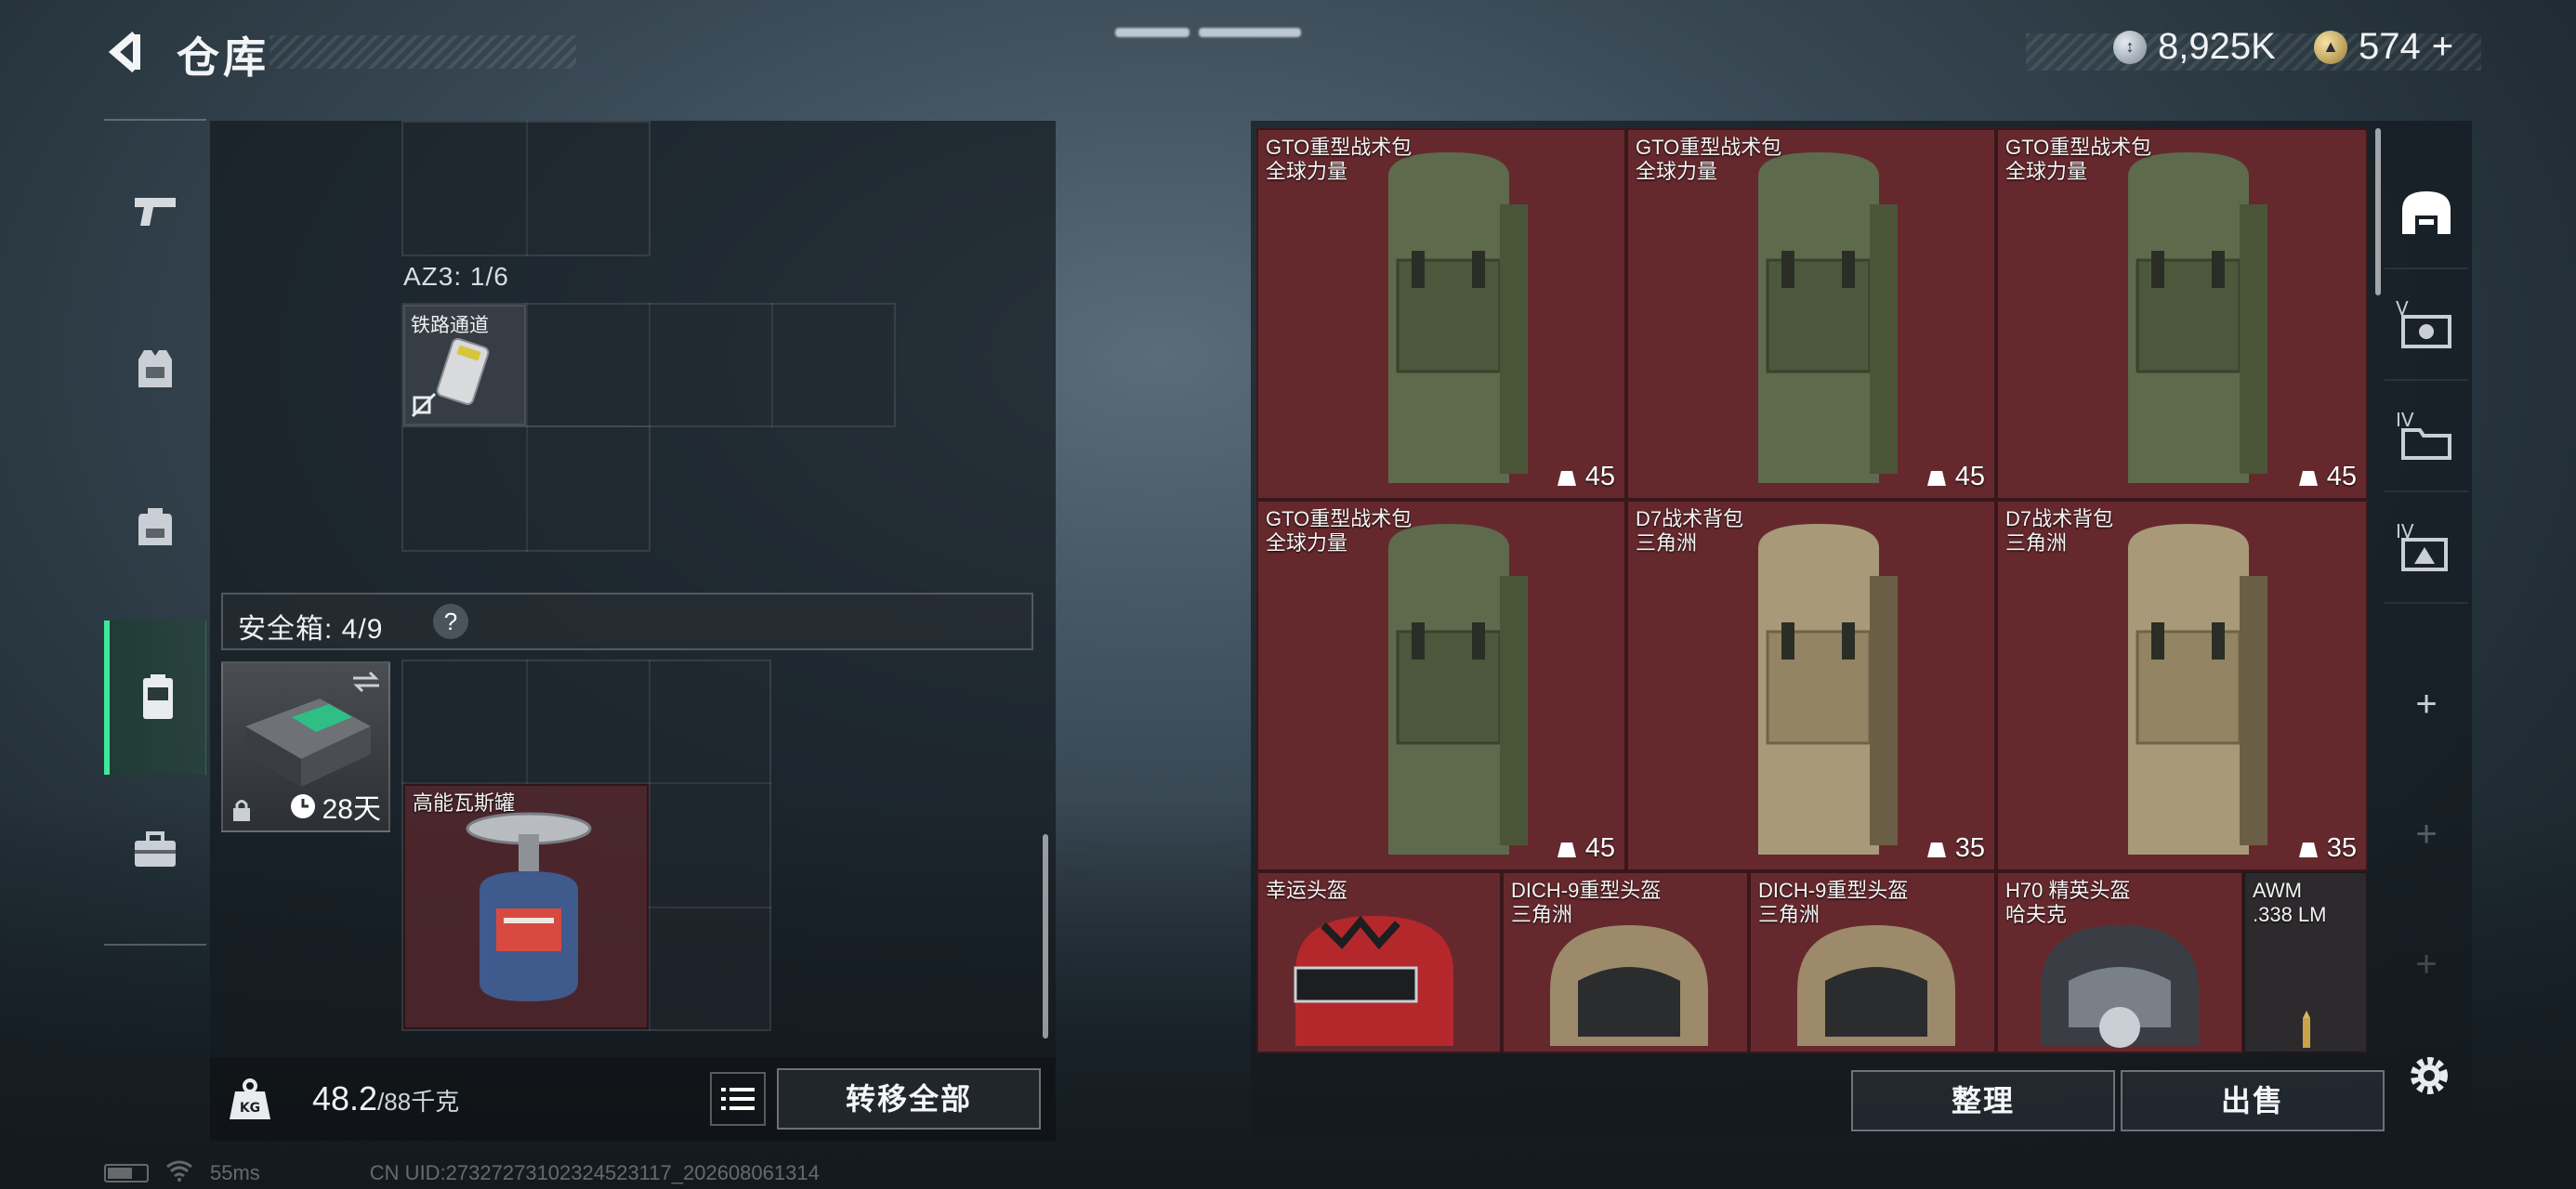  What do you see at coordinates (2130, 47) in the screenshot?
I see `silver-coin-icon: ↕` at bounding box center [2130, 47].